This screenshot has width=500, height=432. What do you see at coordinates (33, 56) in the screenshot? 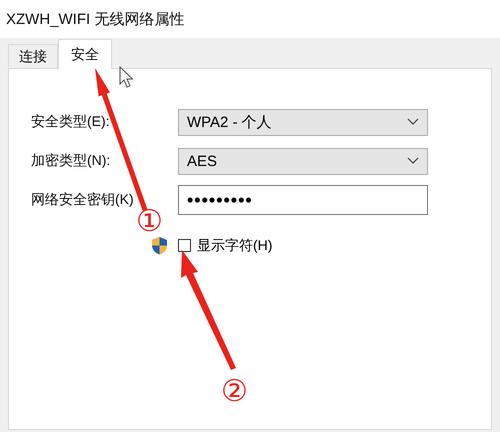
I see `tab: 连接` at bounding box center [33, 56].